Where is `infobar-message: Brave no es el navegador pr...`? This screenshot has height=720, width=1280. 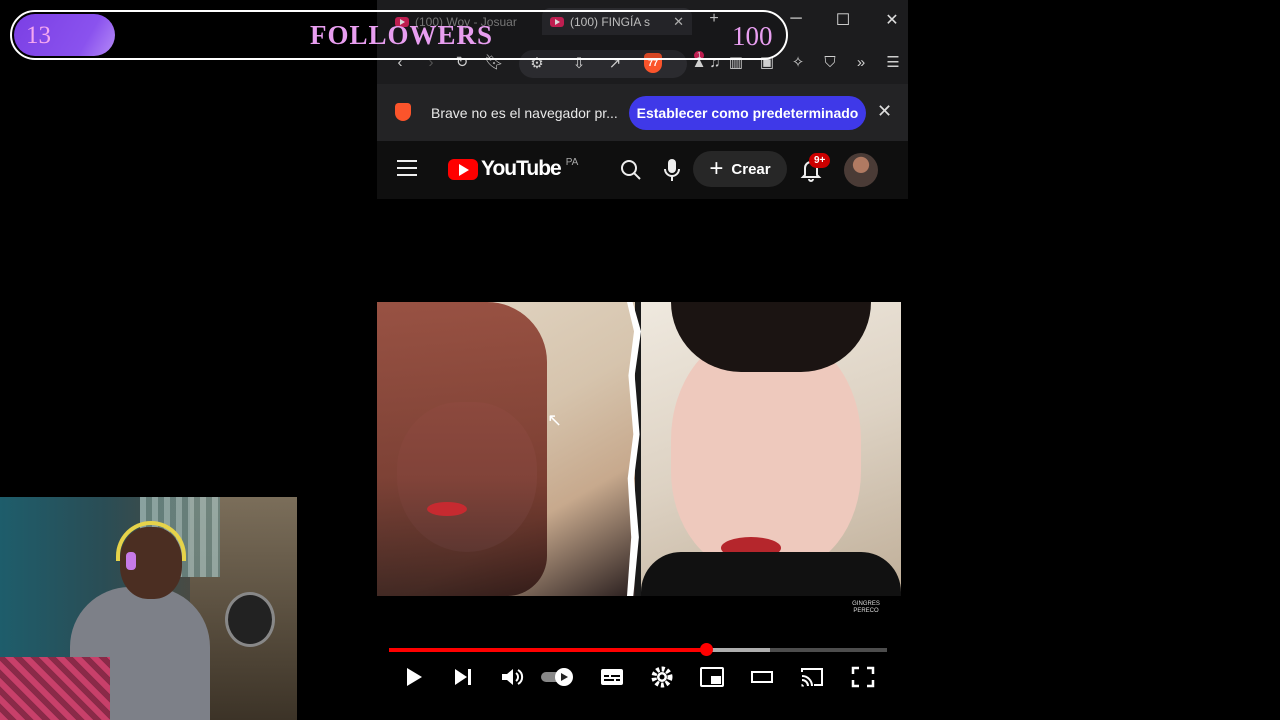
infobar-message: Brave no es el navegador pr... is located at coordinates (524, 113).